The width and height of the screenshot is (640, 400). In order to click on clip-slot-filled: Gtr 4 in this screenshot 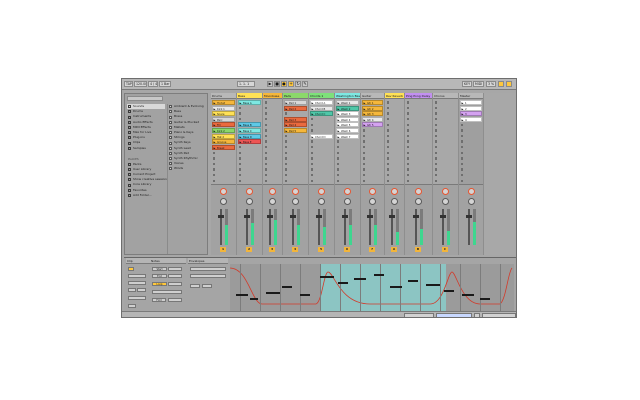, I will do `click(372, 119)`.